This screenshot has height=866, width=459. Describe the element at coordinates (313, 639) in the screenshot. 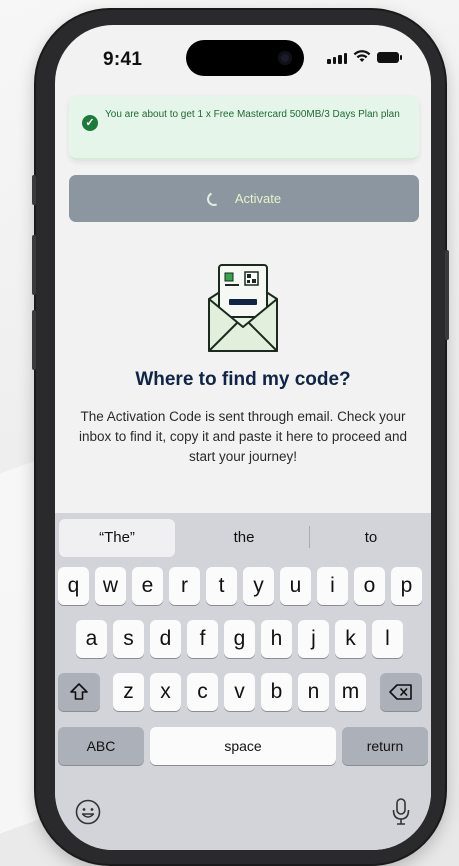

I see `key: j` at that location.